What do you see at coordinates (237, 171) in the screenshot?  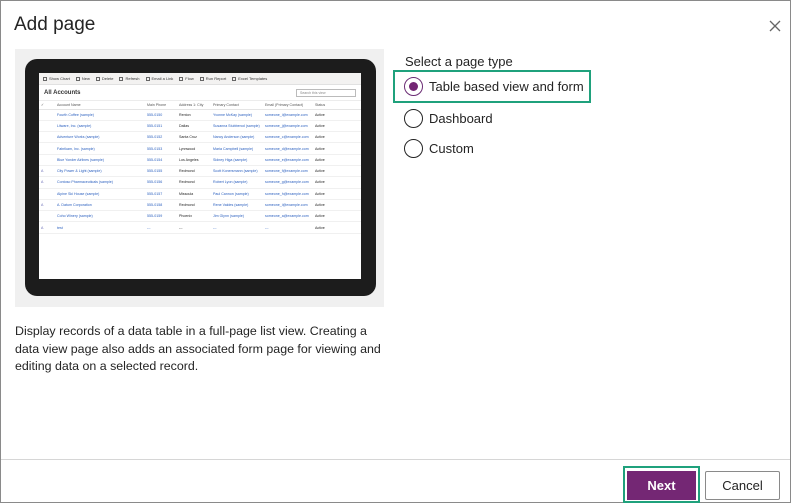 I see `cell-primary-contact: Scott Konersmann (sample)` at bounding box center [237, 171].